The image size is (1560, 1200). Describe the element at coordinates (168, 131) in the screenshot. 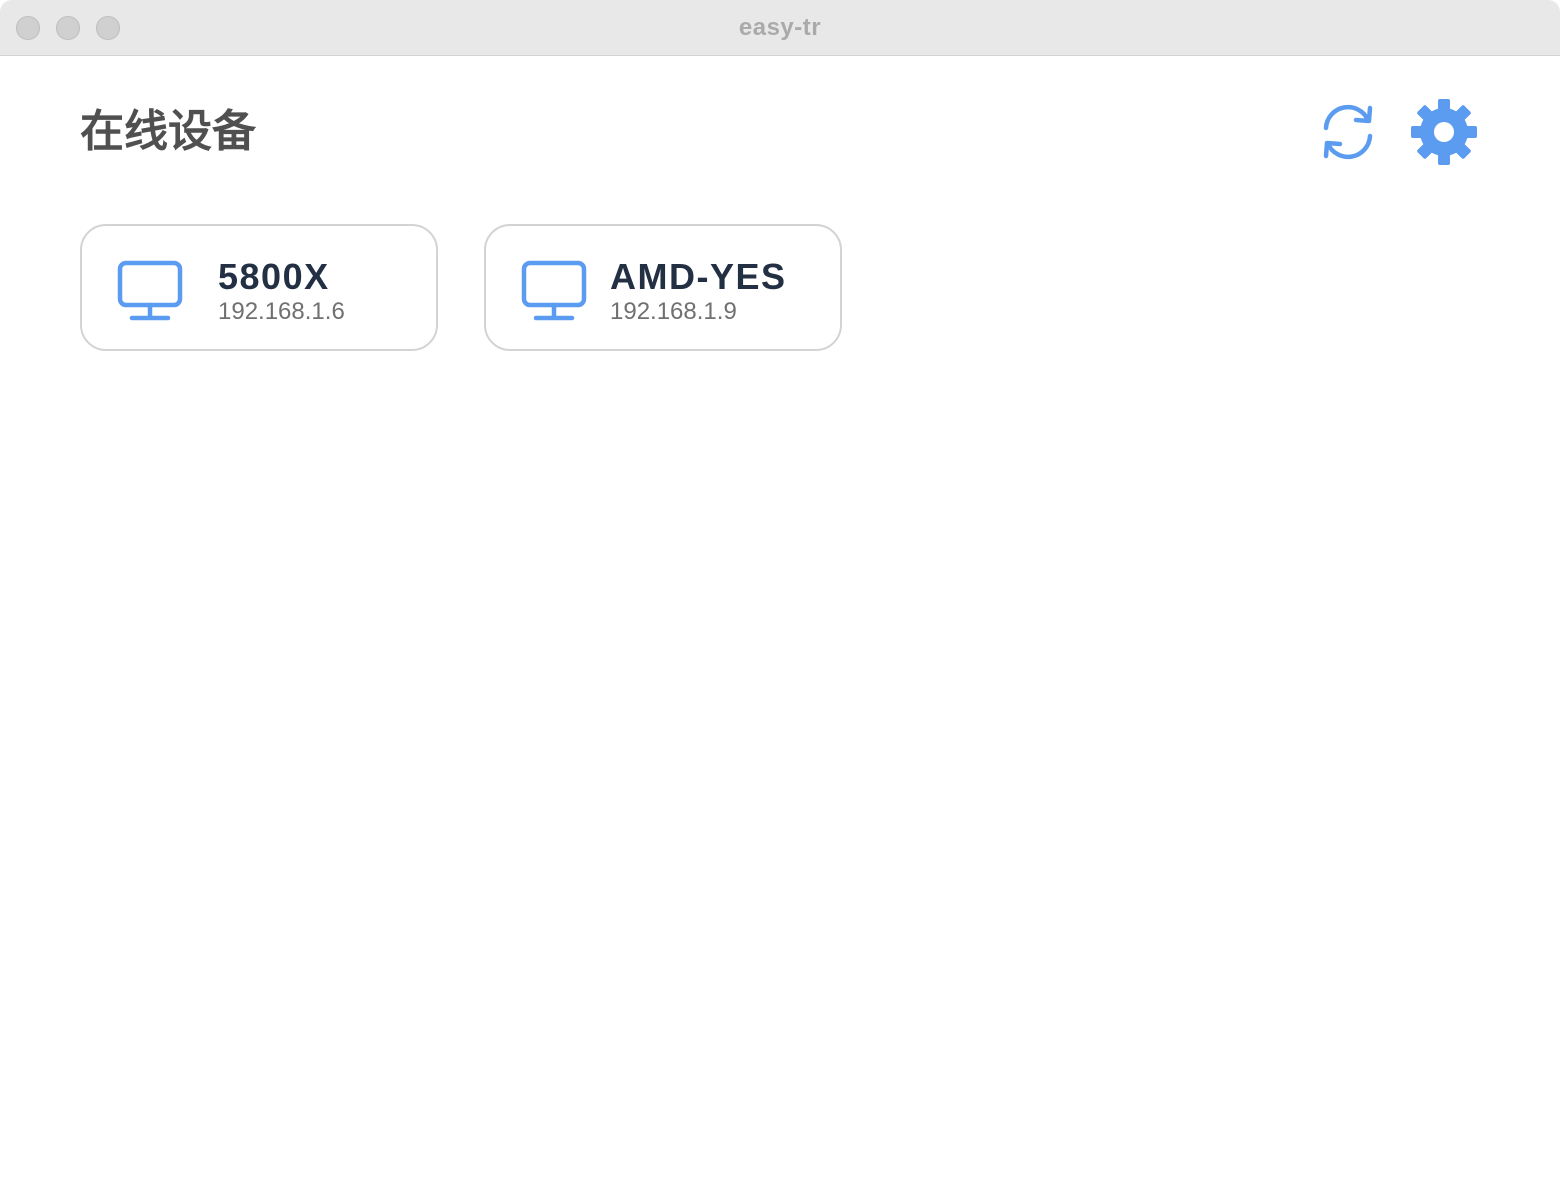

I see `page-title: 在线设备` at that location.